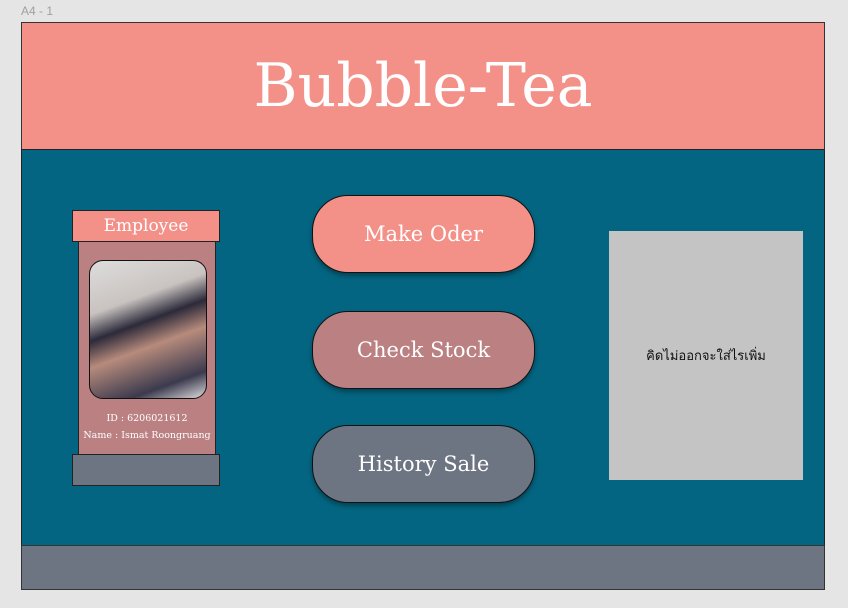 The width and height of the screenshot is (848, 608). I want to click on make-order-button: Make Oder, so click(423, 234).